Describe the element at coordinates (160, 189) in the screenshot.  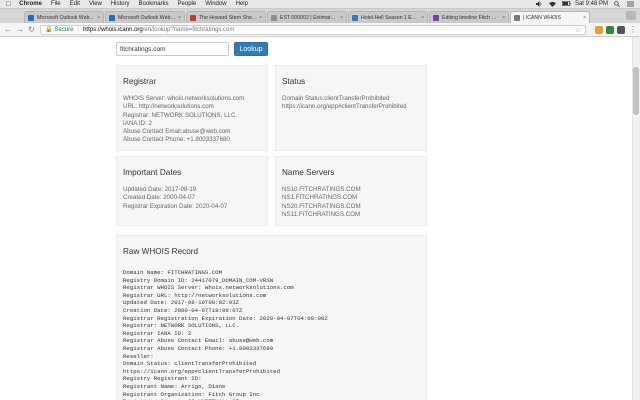
I see `updated-date: Updated Date: 2017-08-19` at that location.